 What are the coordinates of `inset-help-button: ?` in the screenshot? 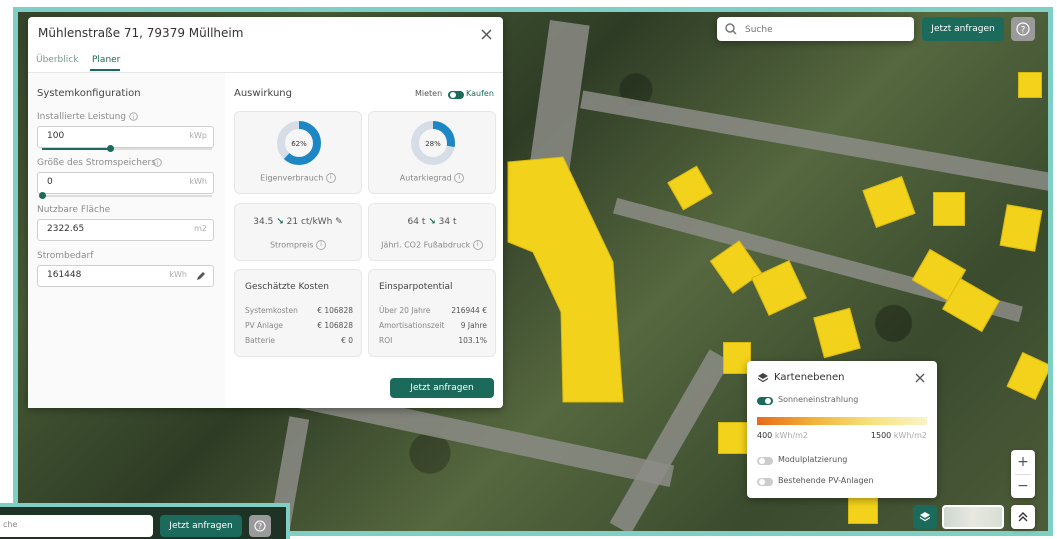 It's located at (260, 526).